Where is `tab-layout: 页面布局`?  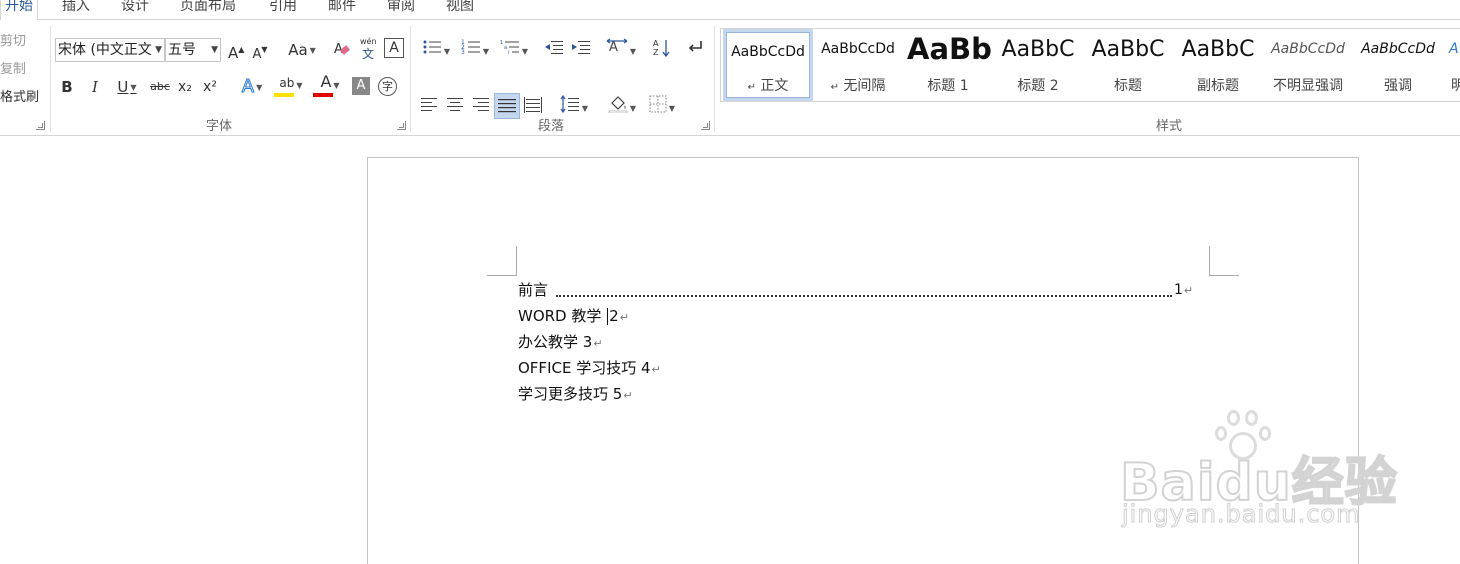 tab-layout: 页面布局 is located at coordinates (208, 10).